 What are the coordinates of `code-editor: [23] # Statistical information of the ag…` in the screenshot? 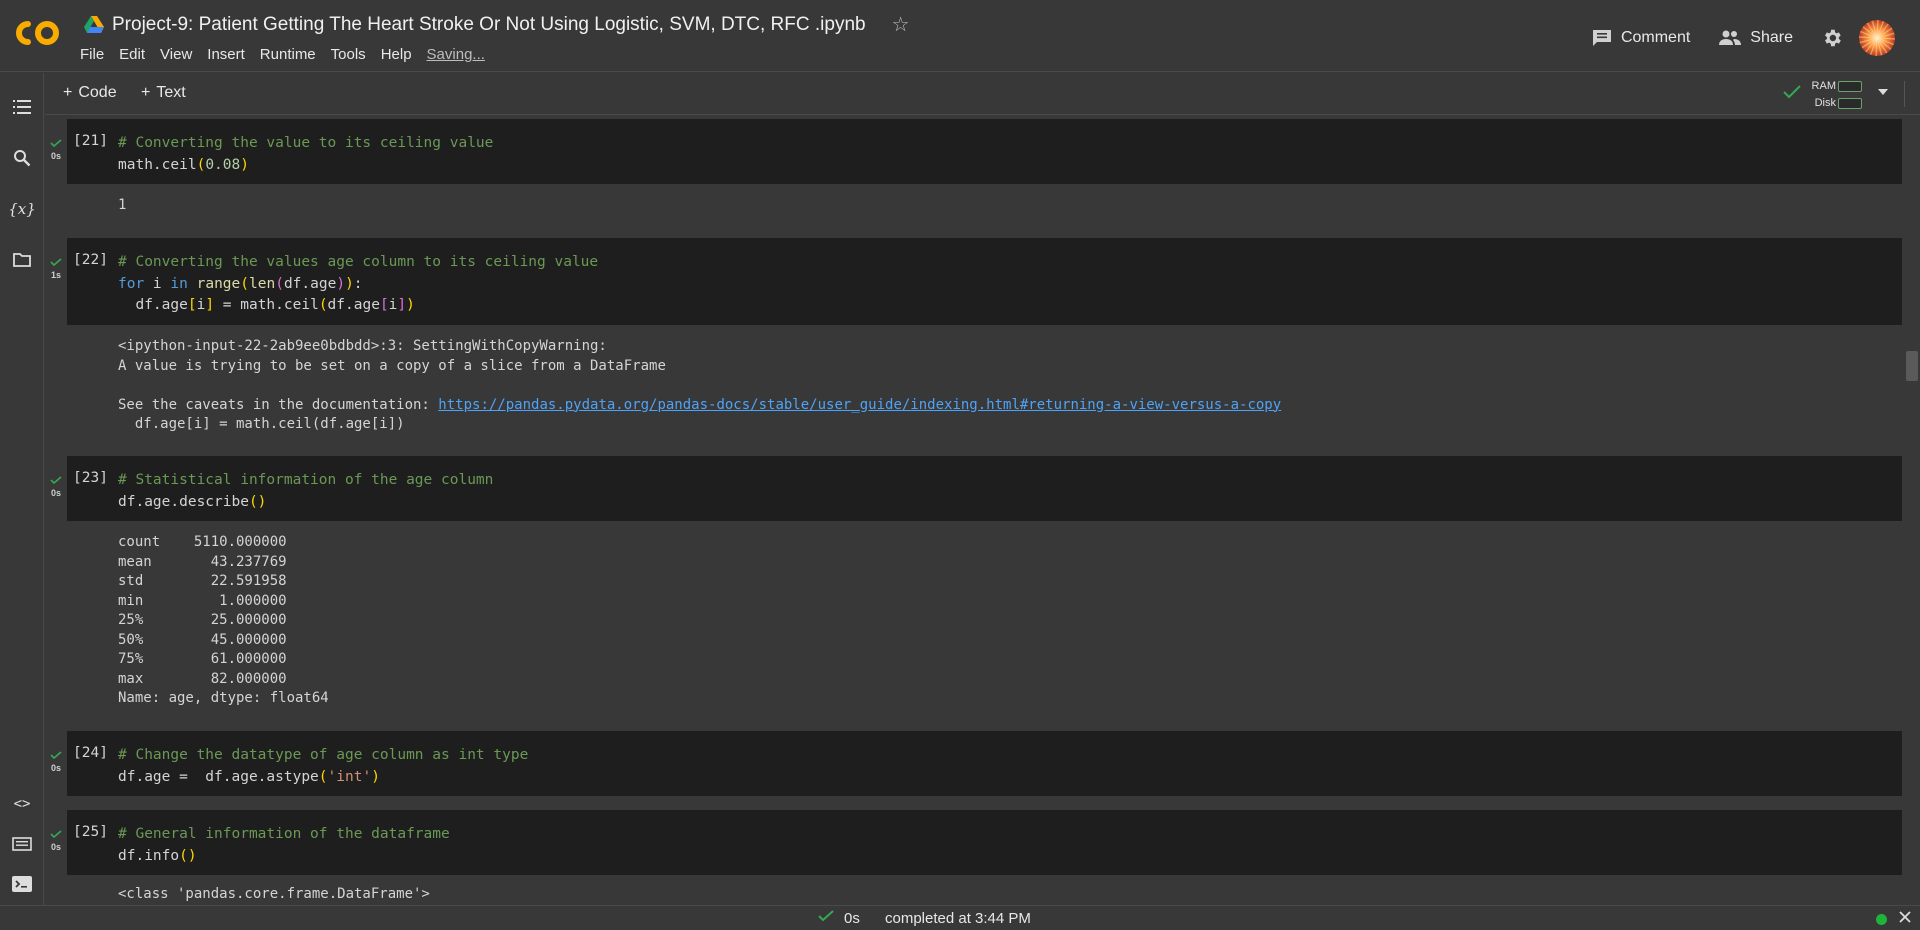 It's located at (984, 488).